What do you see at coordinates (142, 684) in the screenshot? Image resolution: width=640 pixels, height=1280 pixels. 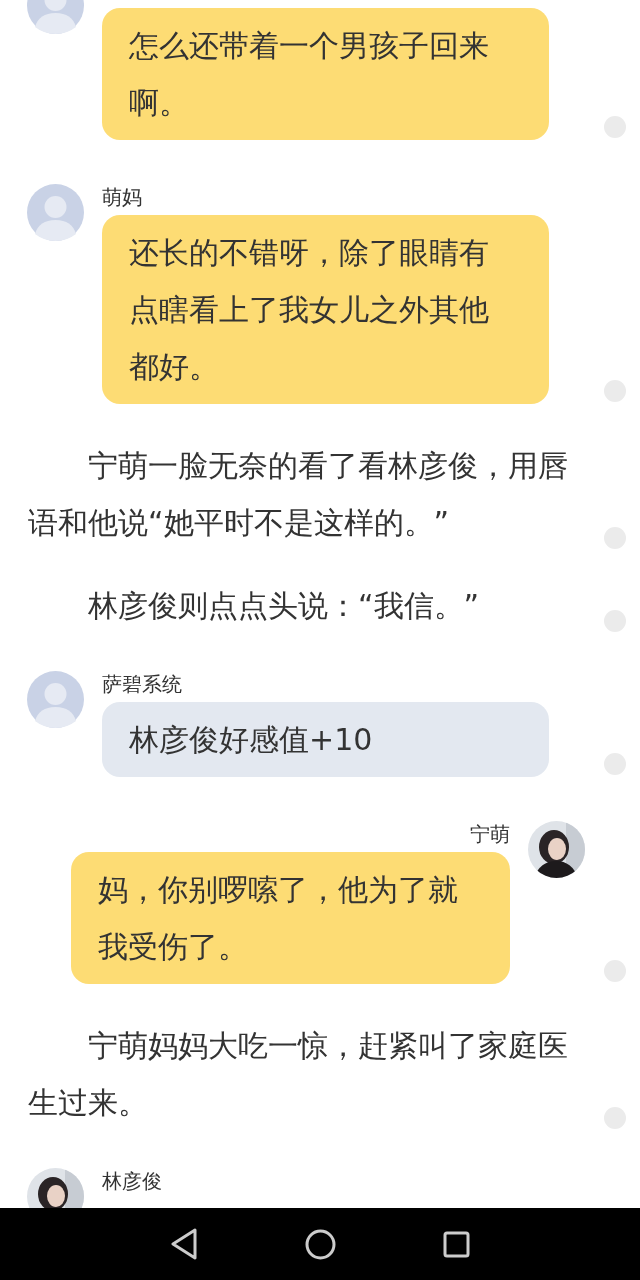 I see `sender-name: 萨碧系统` at bounding box center [142, 684].